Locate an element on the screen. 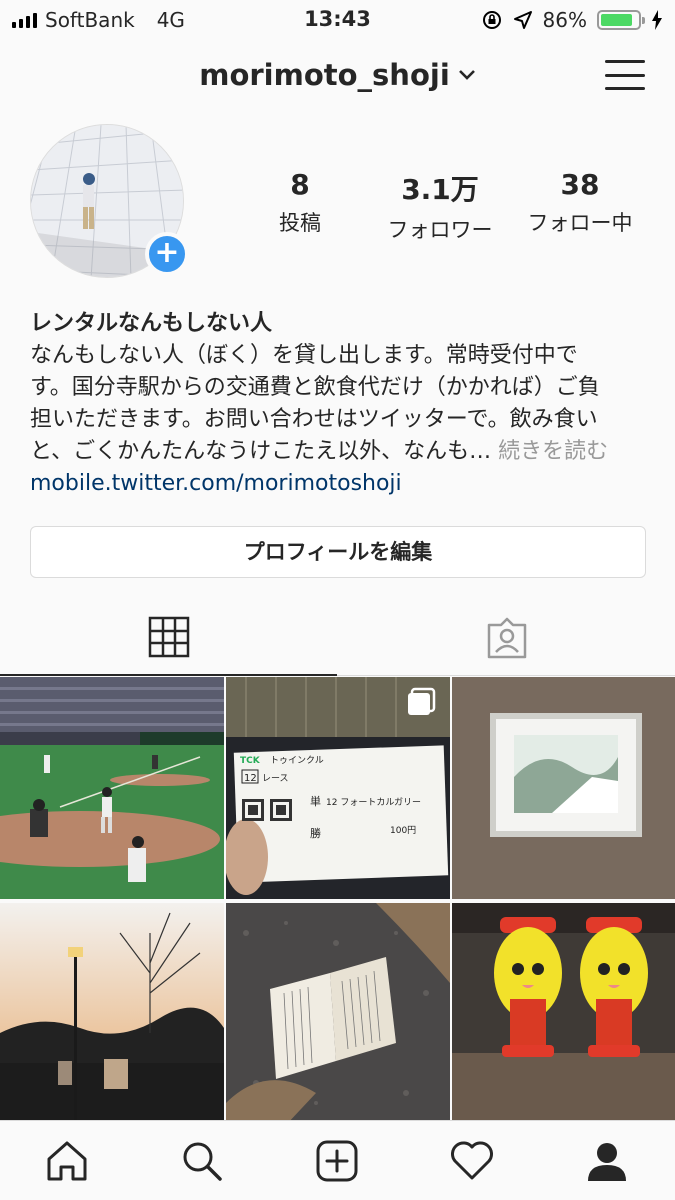 The width and height of the screenshot is (675, 1200). battery-icon is located at coordinates (621, 20).